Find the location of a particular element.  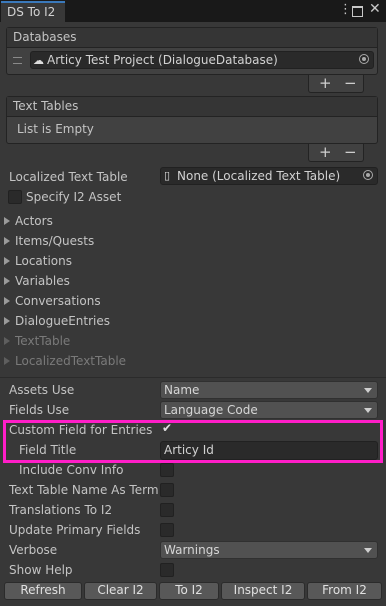

refresh-button: Refresh is located at coordinates (43, 591).